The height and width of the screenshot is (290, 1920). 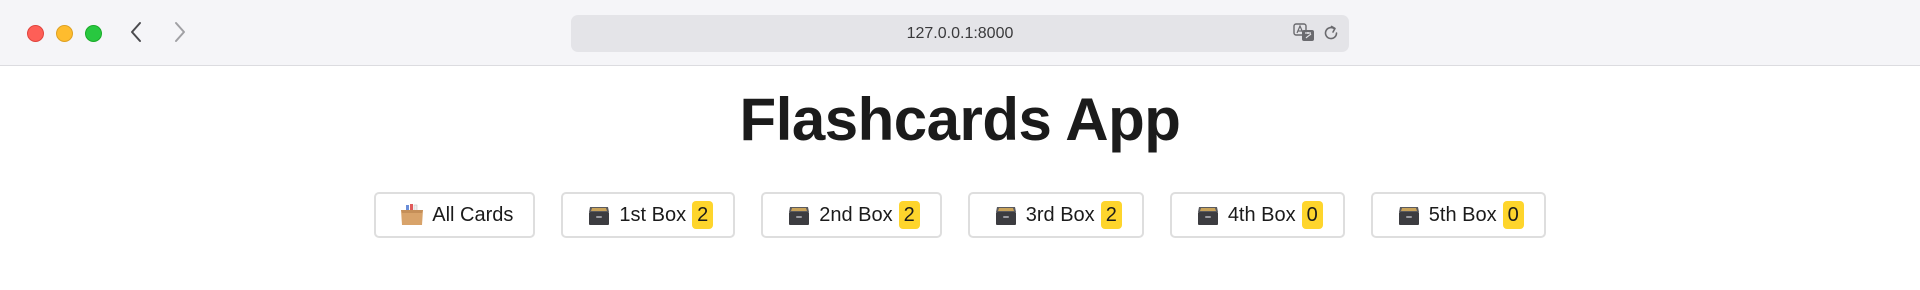 I want to click on box-label: 1st Box, so click(x=653, y=214).